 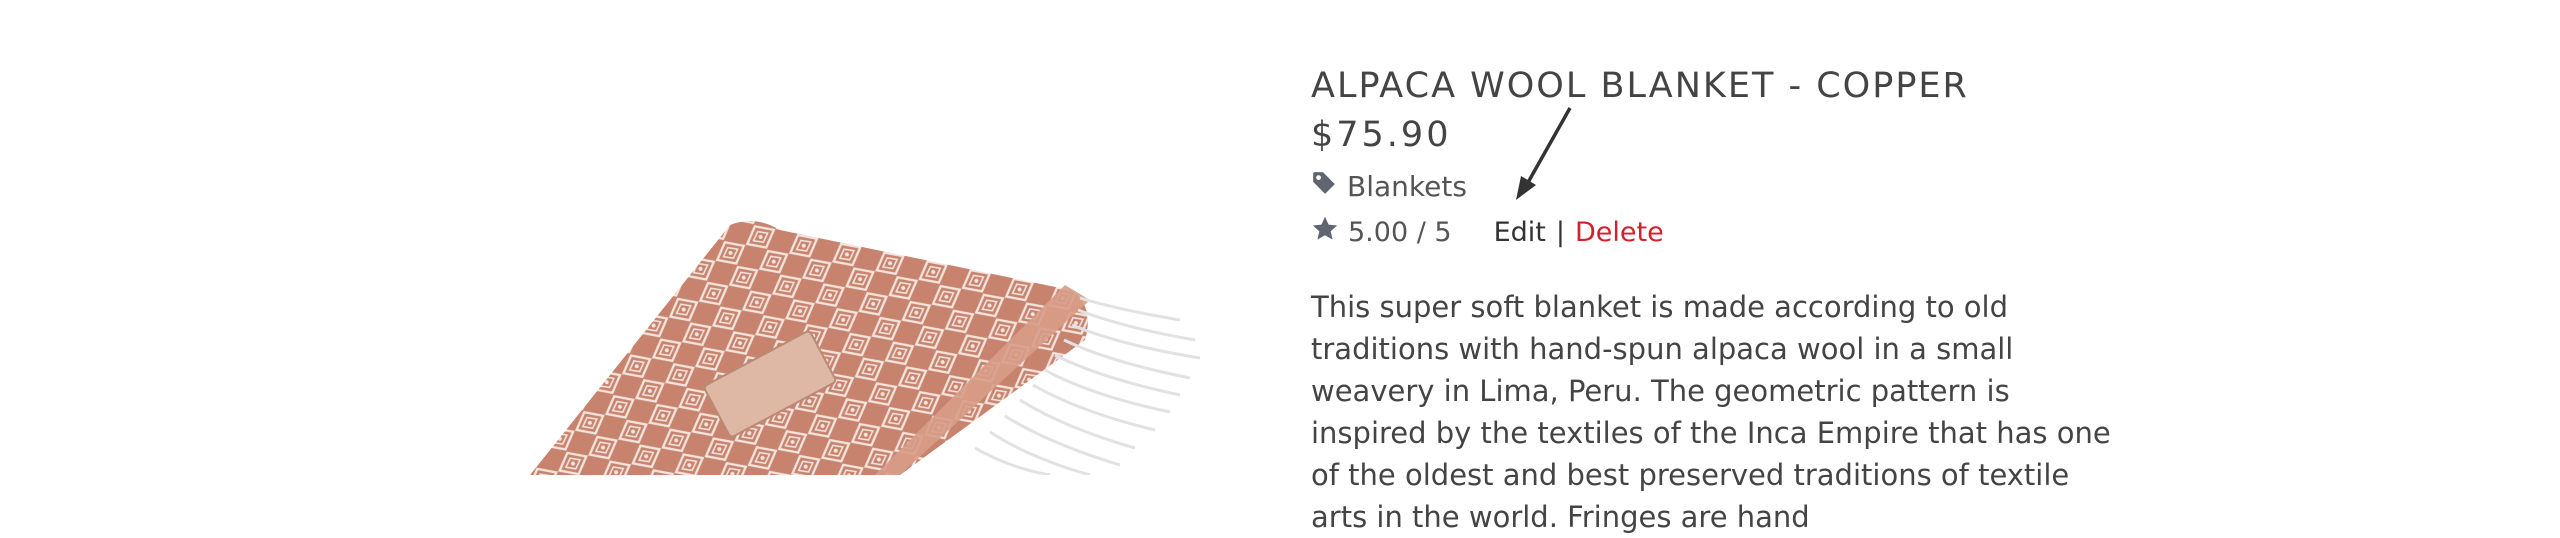 I want to click on delete-link: Delete, so click(x=1619, y=232).